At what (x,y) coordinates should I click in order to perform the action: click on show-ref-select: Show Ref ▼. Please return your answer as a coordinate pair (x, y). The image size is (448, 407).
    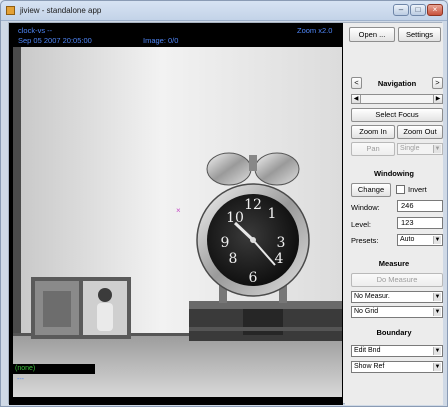
    Looking at the image, I should click on (397, 367).